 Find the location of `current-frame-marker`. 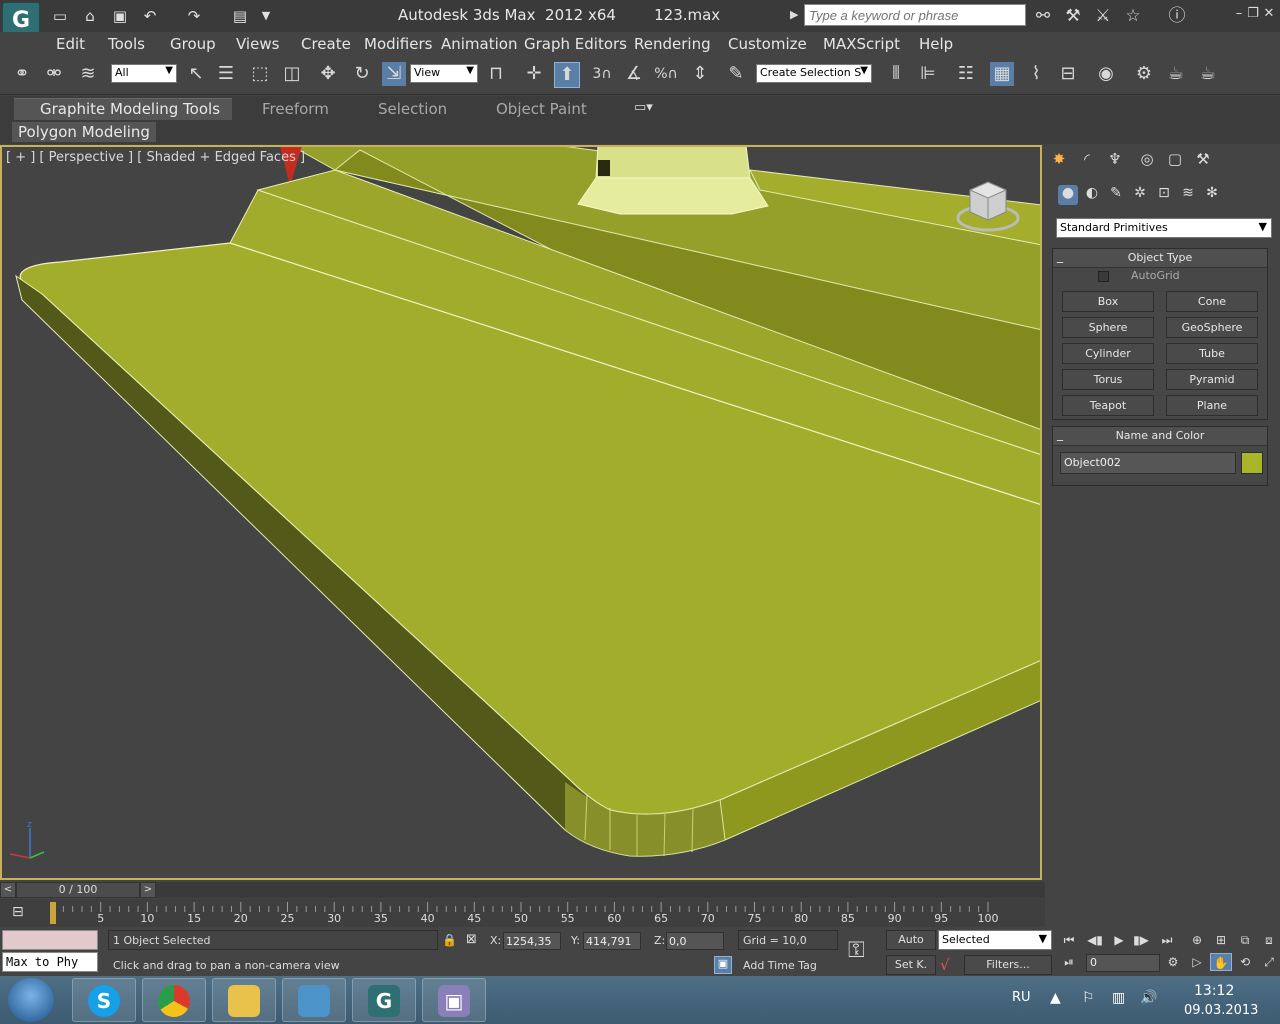

current-frame-marker is located at coordinates (53, 913).